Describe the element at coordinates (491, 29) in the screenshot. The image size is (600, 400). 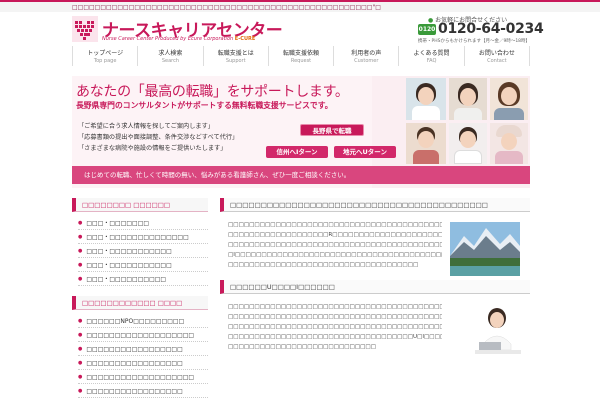
I see `phone-number: 0120-64-0234` at that location.